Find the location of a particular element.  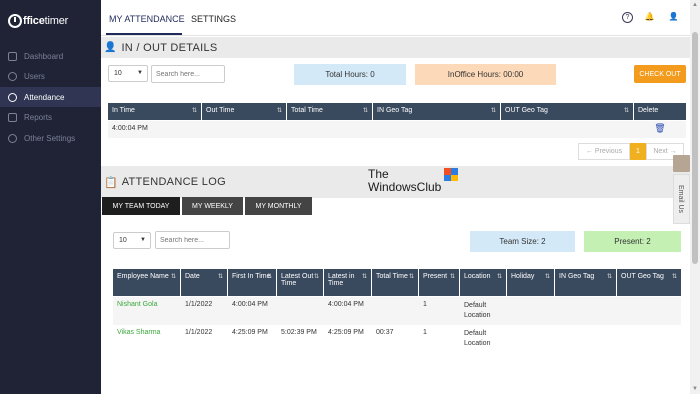

column-header-in-time: In Time ⇅ is located at coordinates (155, 111).